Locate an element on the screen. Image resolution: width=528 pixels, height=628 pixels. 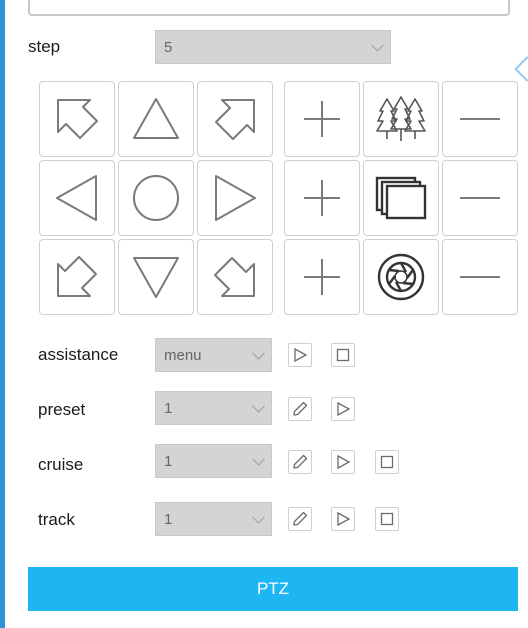
center-button is located at coordinates (156, 198).